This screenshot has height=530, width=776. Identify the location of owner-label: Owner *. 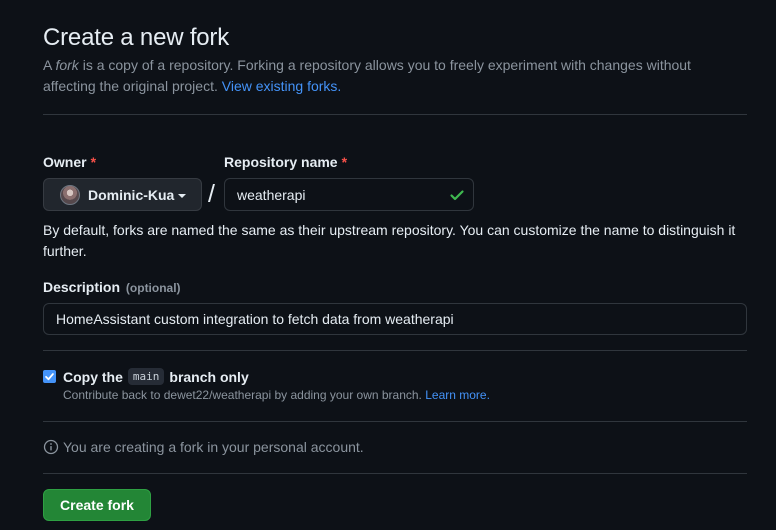
(69, 162).